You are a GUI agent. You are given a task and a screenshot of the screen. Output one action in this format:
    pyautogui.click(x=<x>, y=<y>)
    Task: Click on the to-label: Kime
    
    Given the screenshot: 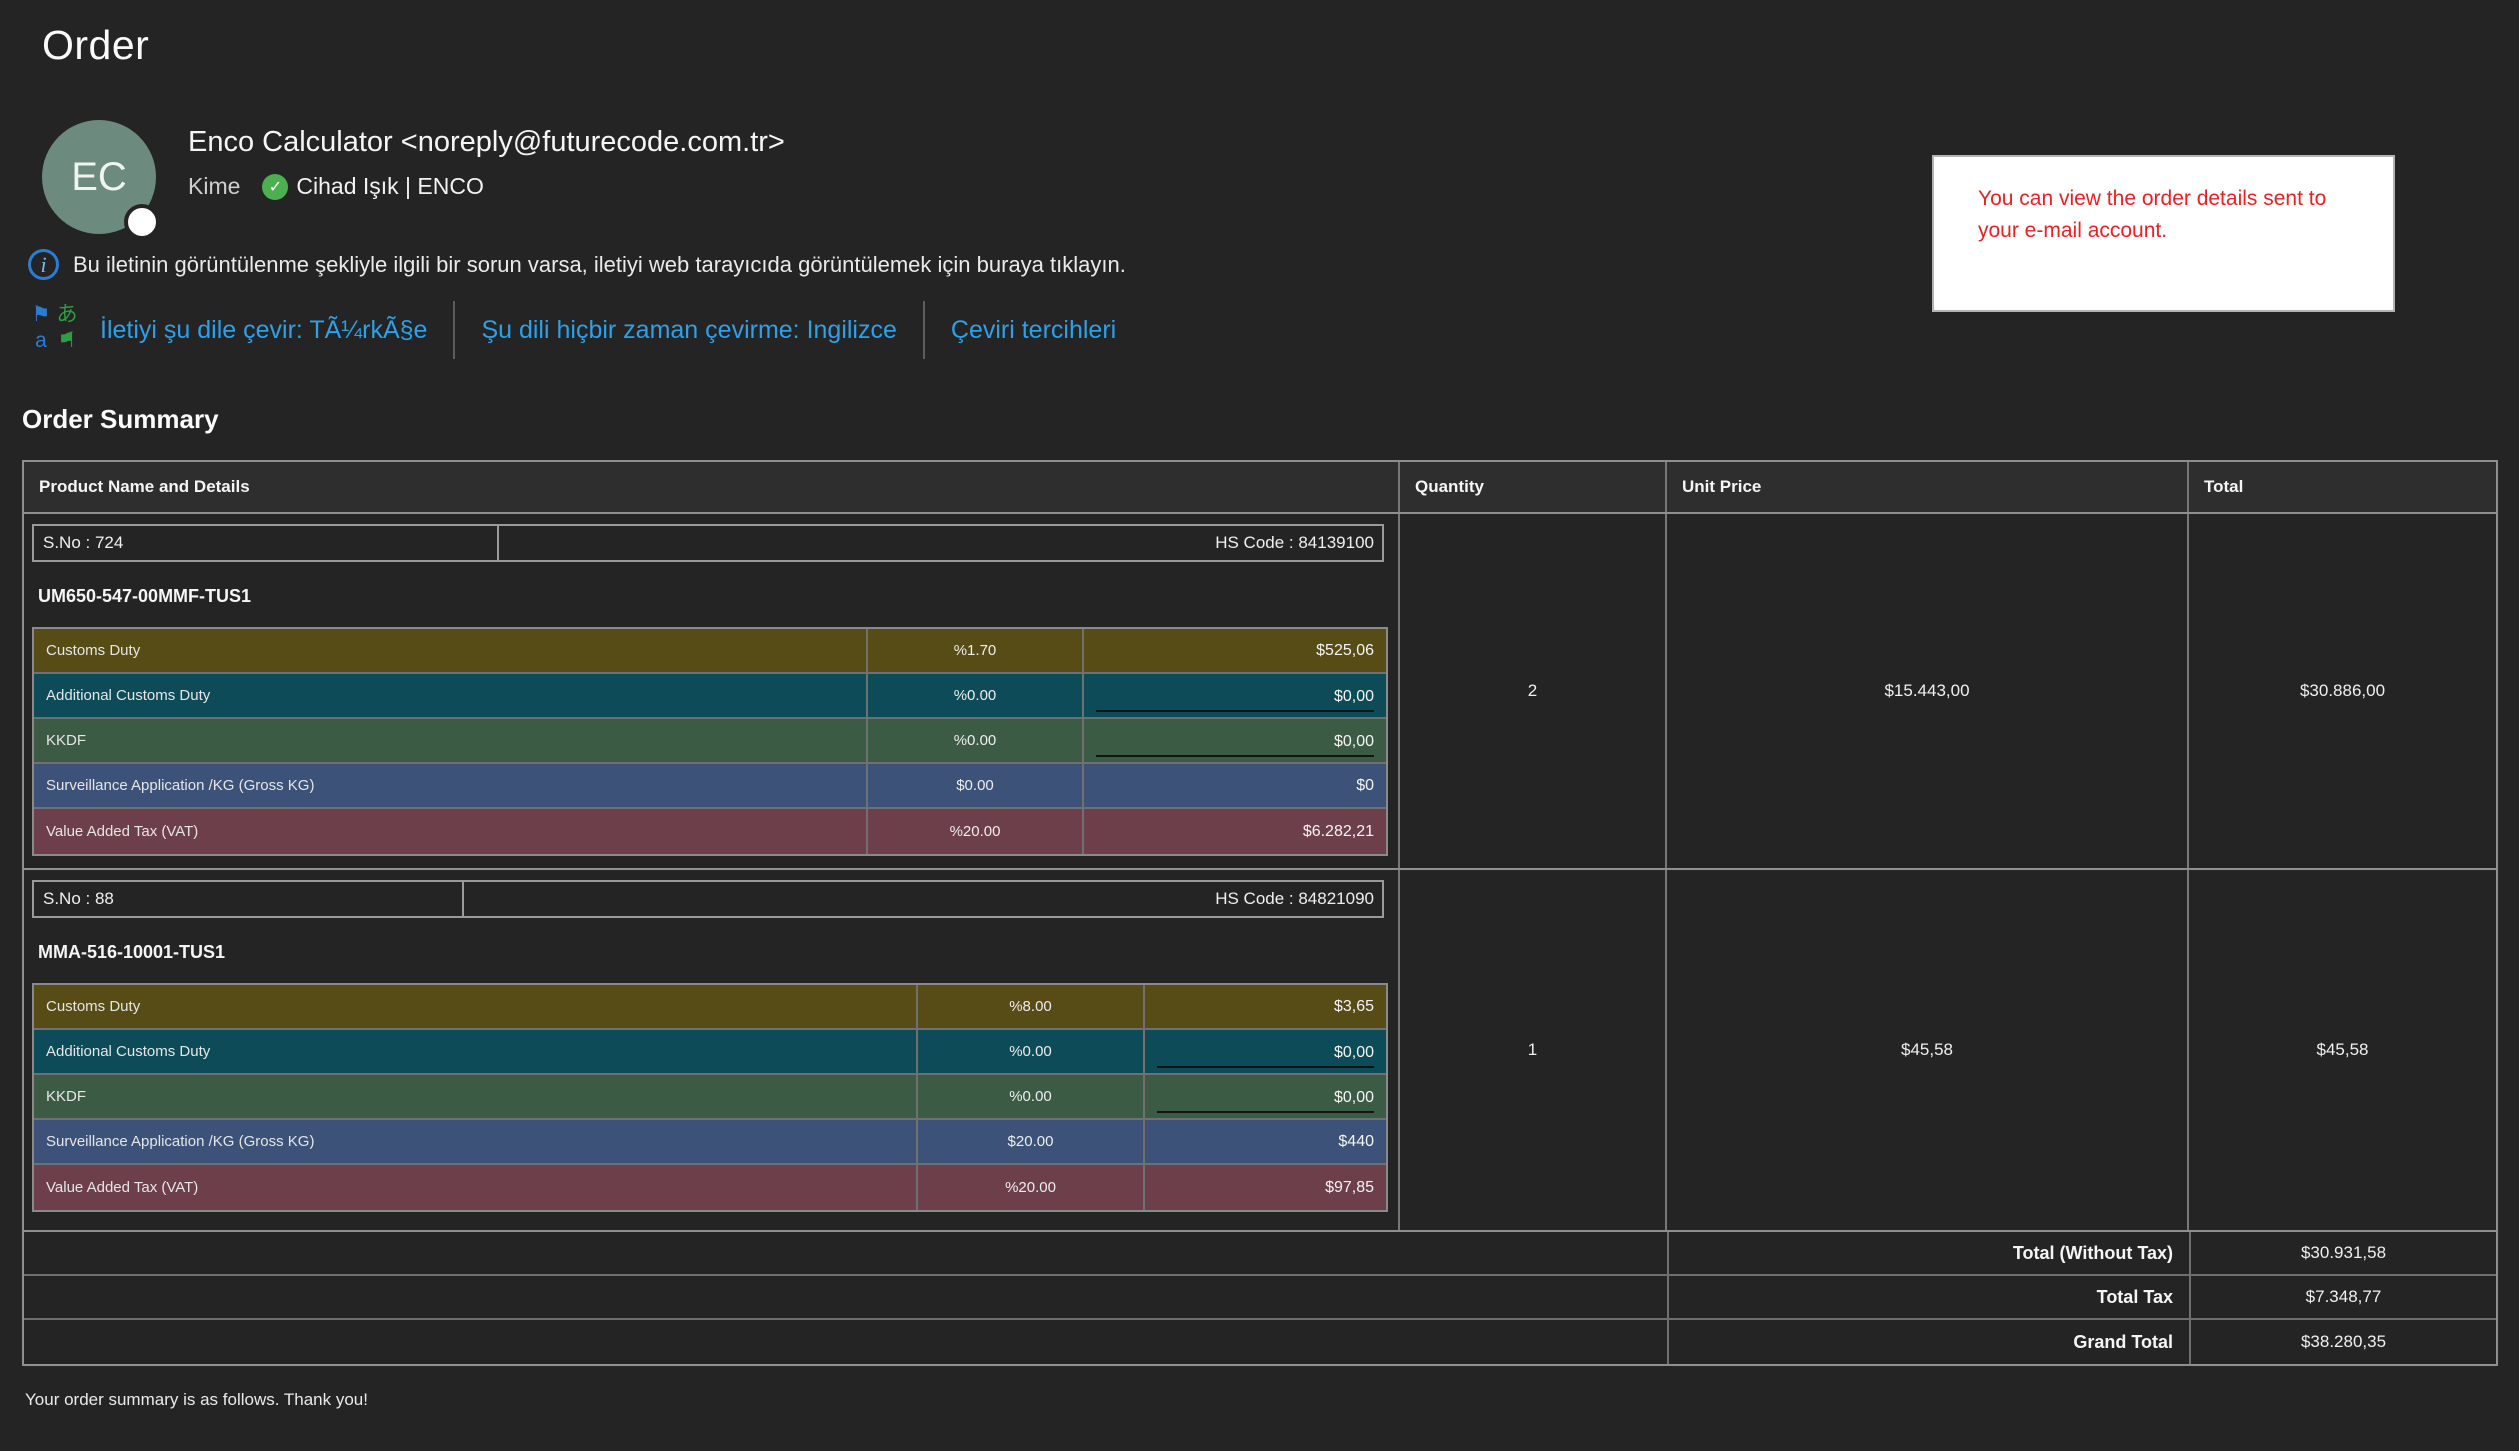 What is the action you would take?
    pyautogui.click(x=214, y=186)
    